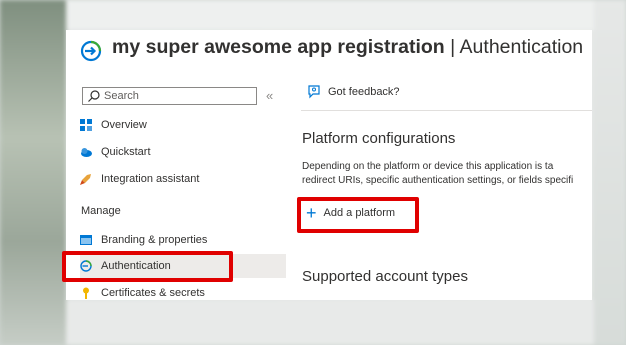 The height and width of the screenshot is (345, 626). Describe the element at coordinates (91, 51) in the screenshot. I see `app-registration-icon` at that location.